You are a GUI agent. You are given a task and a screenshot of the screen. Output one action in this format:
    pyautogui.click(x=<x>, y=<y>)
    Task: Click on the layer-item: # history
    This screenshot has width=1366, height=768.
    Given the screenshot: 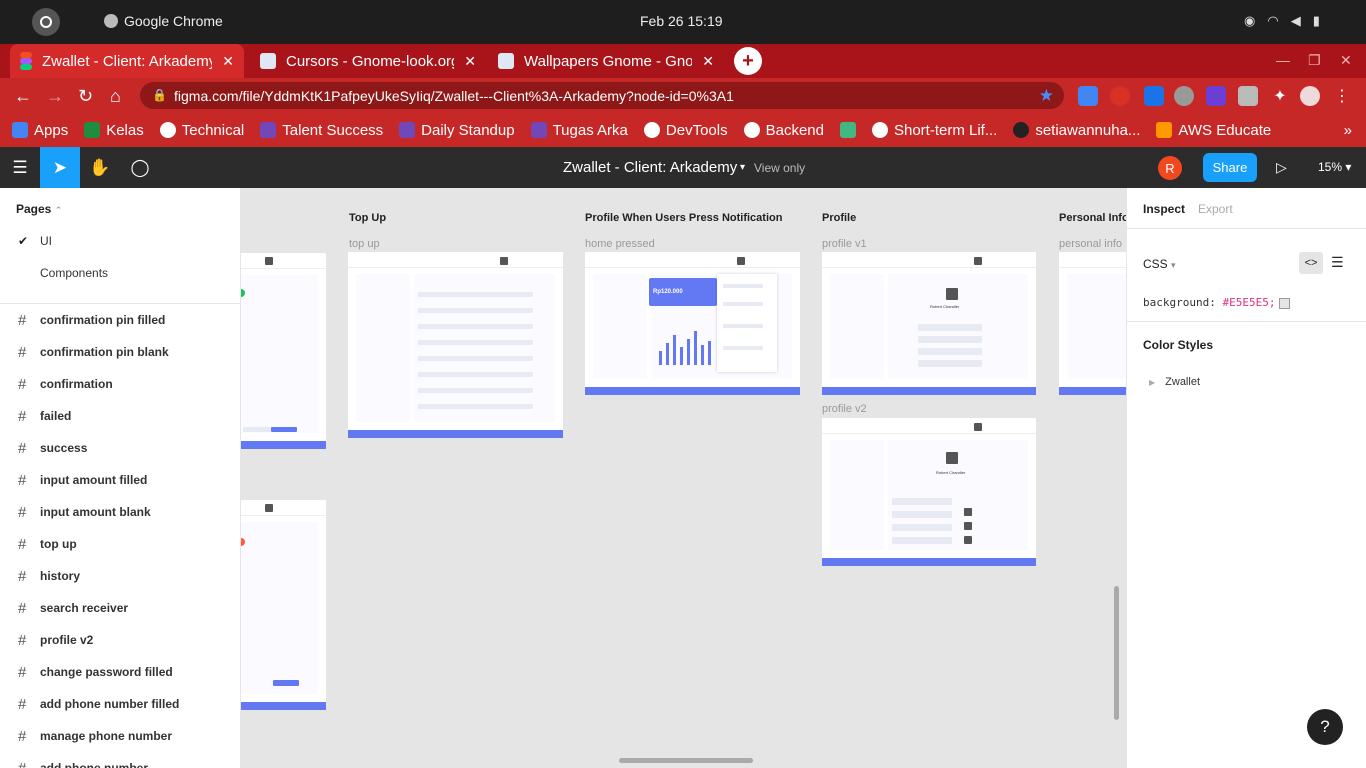 What is the action you would take?
    pyautogui.click(x=120, y=576)
    